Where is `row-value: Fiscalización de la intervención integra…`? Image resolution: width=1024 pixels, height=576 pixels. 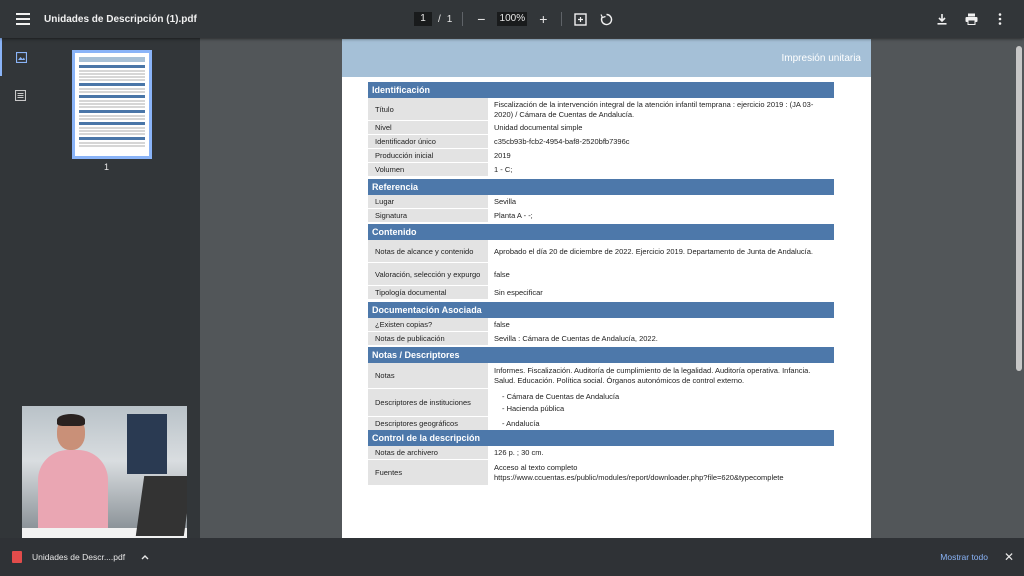
row-value: Fiscalización de la intervención integra… is located at coordinates (654, 109).